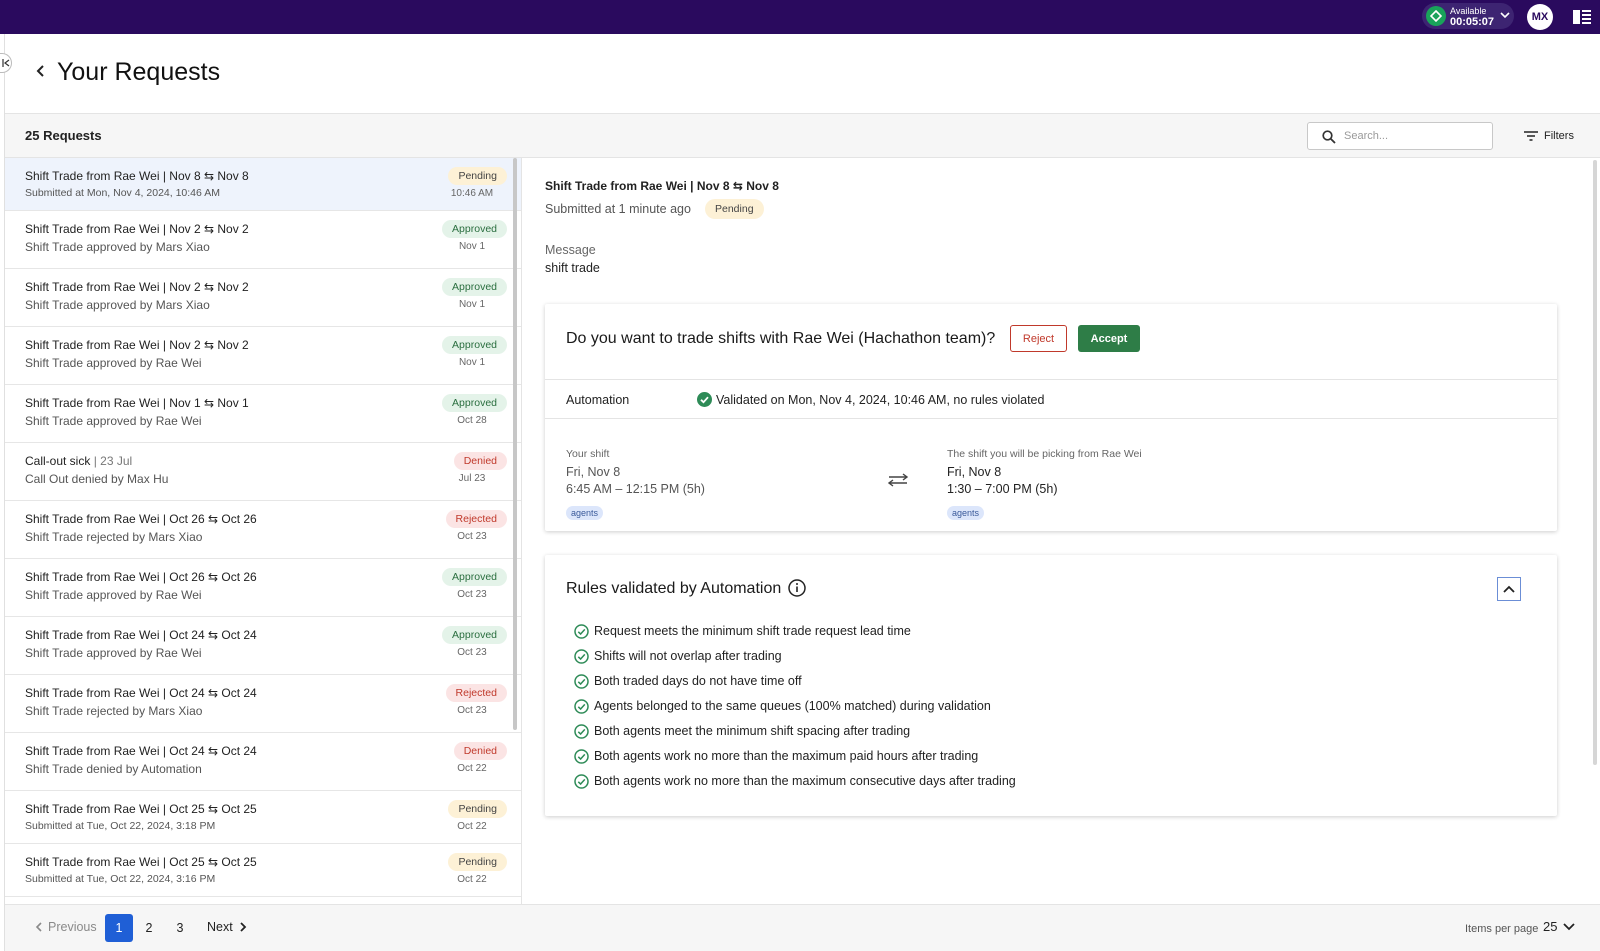 Image resolution: width=1600 pixels, height=951 pixels. What do you see at coordinates (572, 268) in the screenshot?
I see `message-text: shift trade` at bounding box center [572, 268].